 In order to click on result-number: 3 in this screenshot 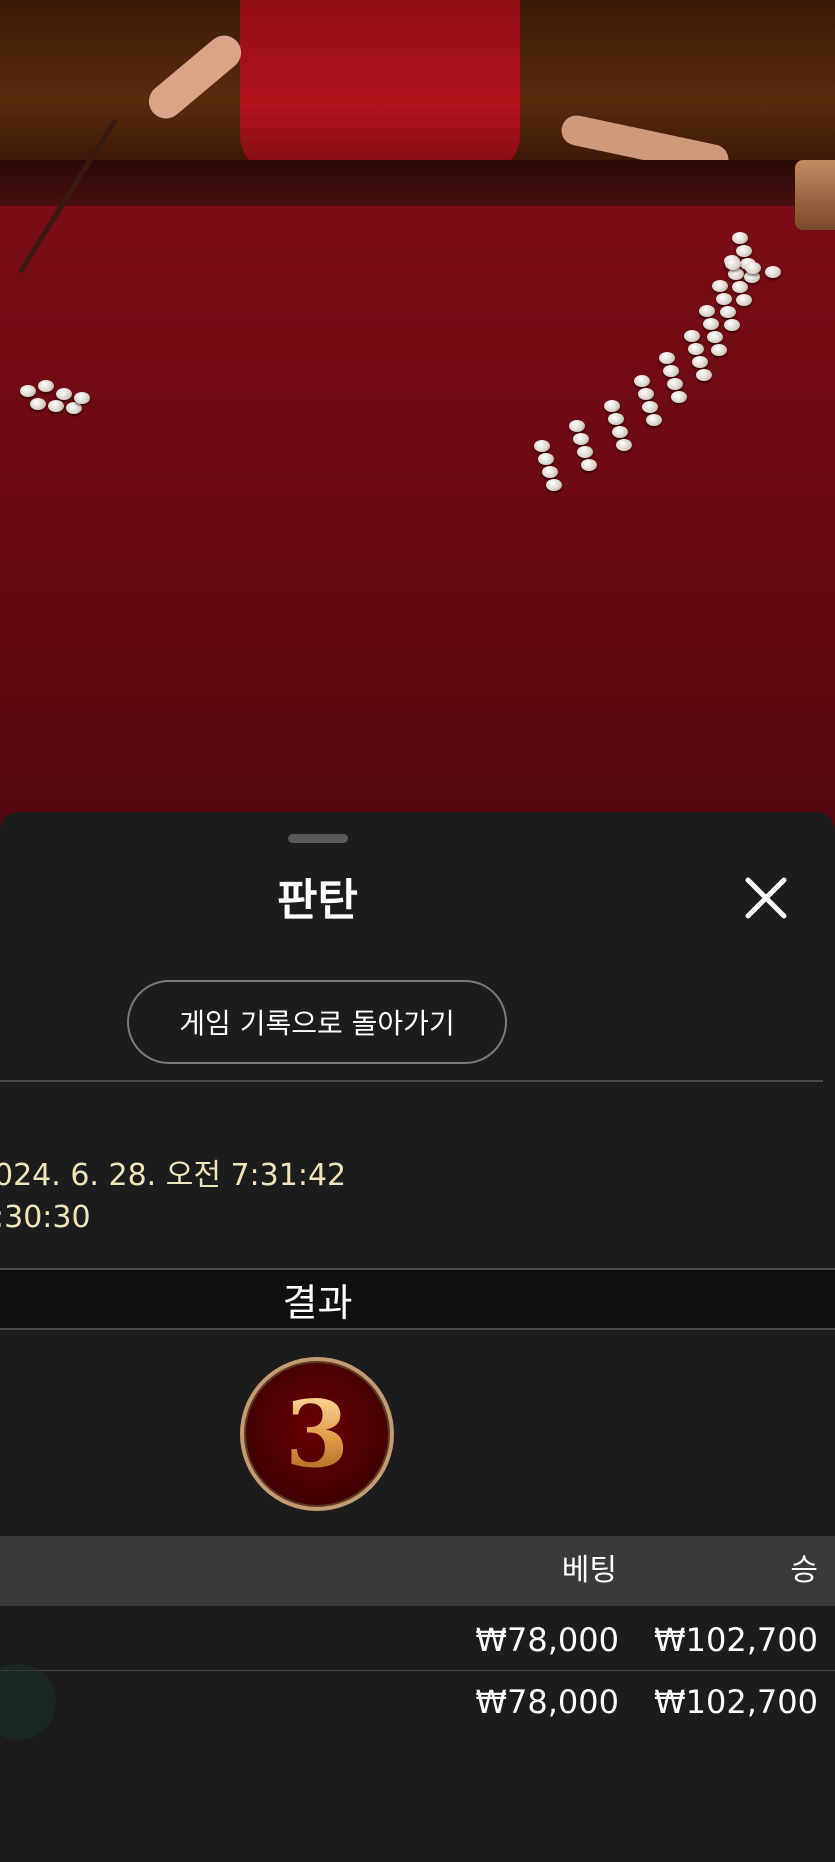, I will do `click(316, 1434)`.